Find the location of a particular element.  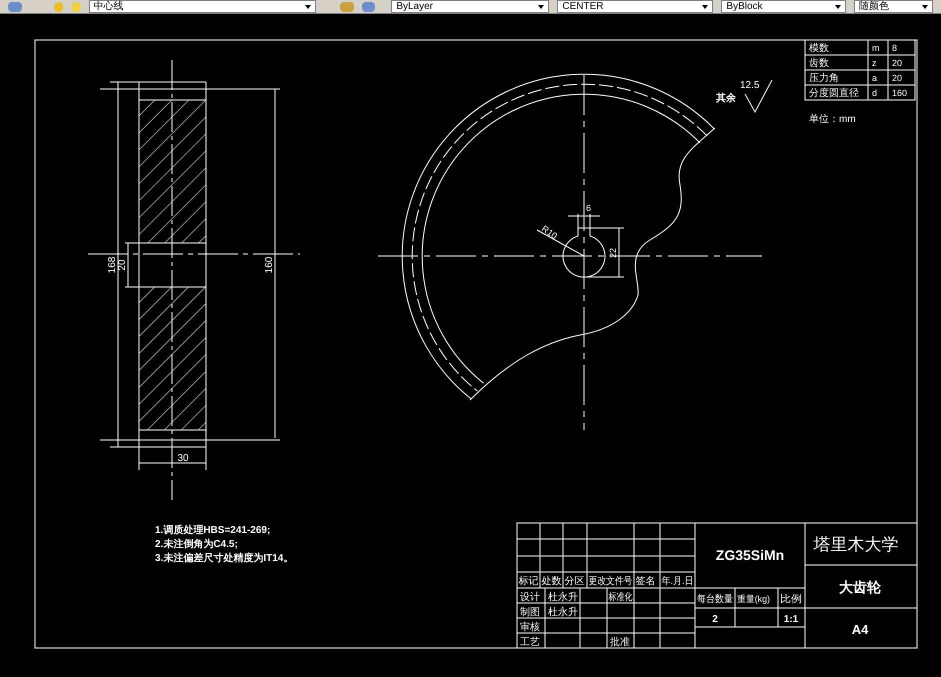

layer-dropdown: 中心线 is located at coordinates (202, 6).